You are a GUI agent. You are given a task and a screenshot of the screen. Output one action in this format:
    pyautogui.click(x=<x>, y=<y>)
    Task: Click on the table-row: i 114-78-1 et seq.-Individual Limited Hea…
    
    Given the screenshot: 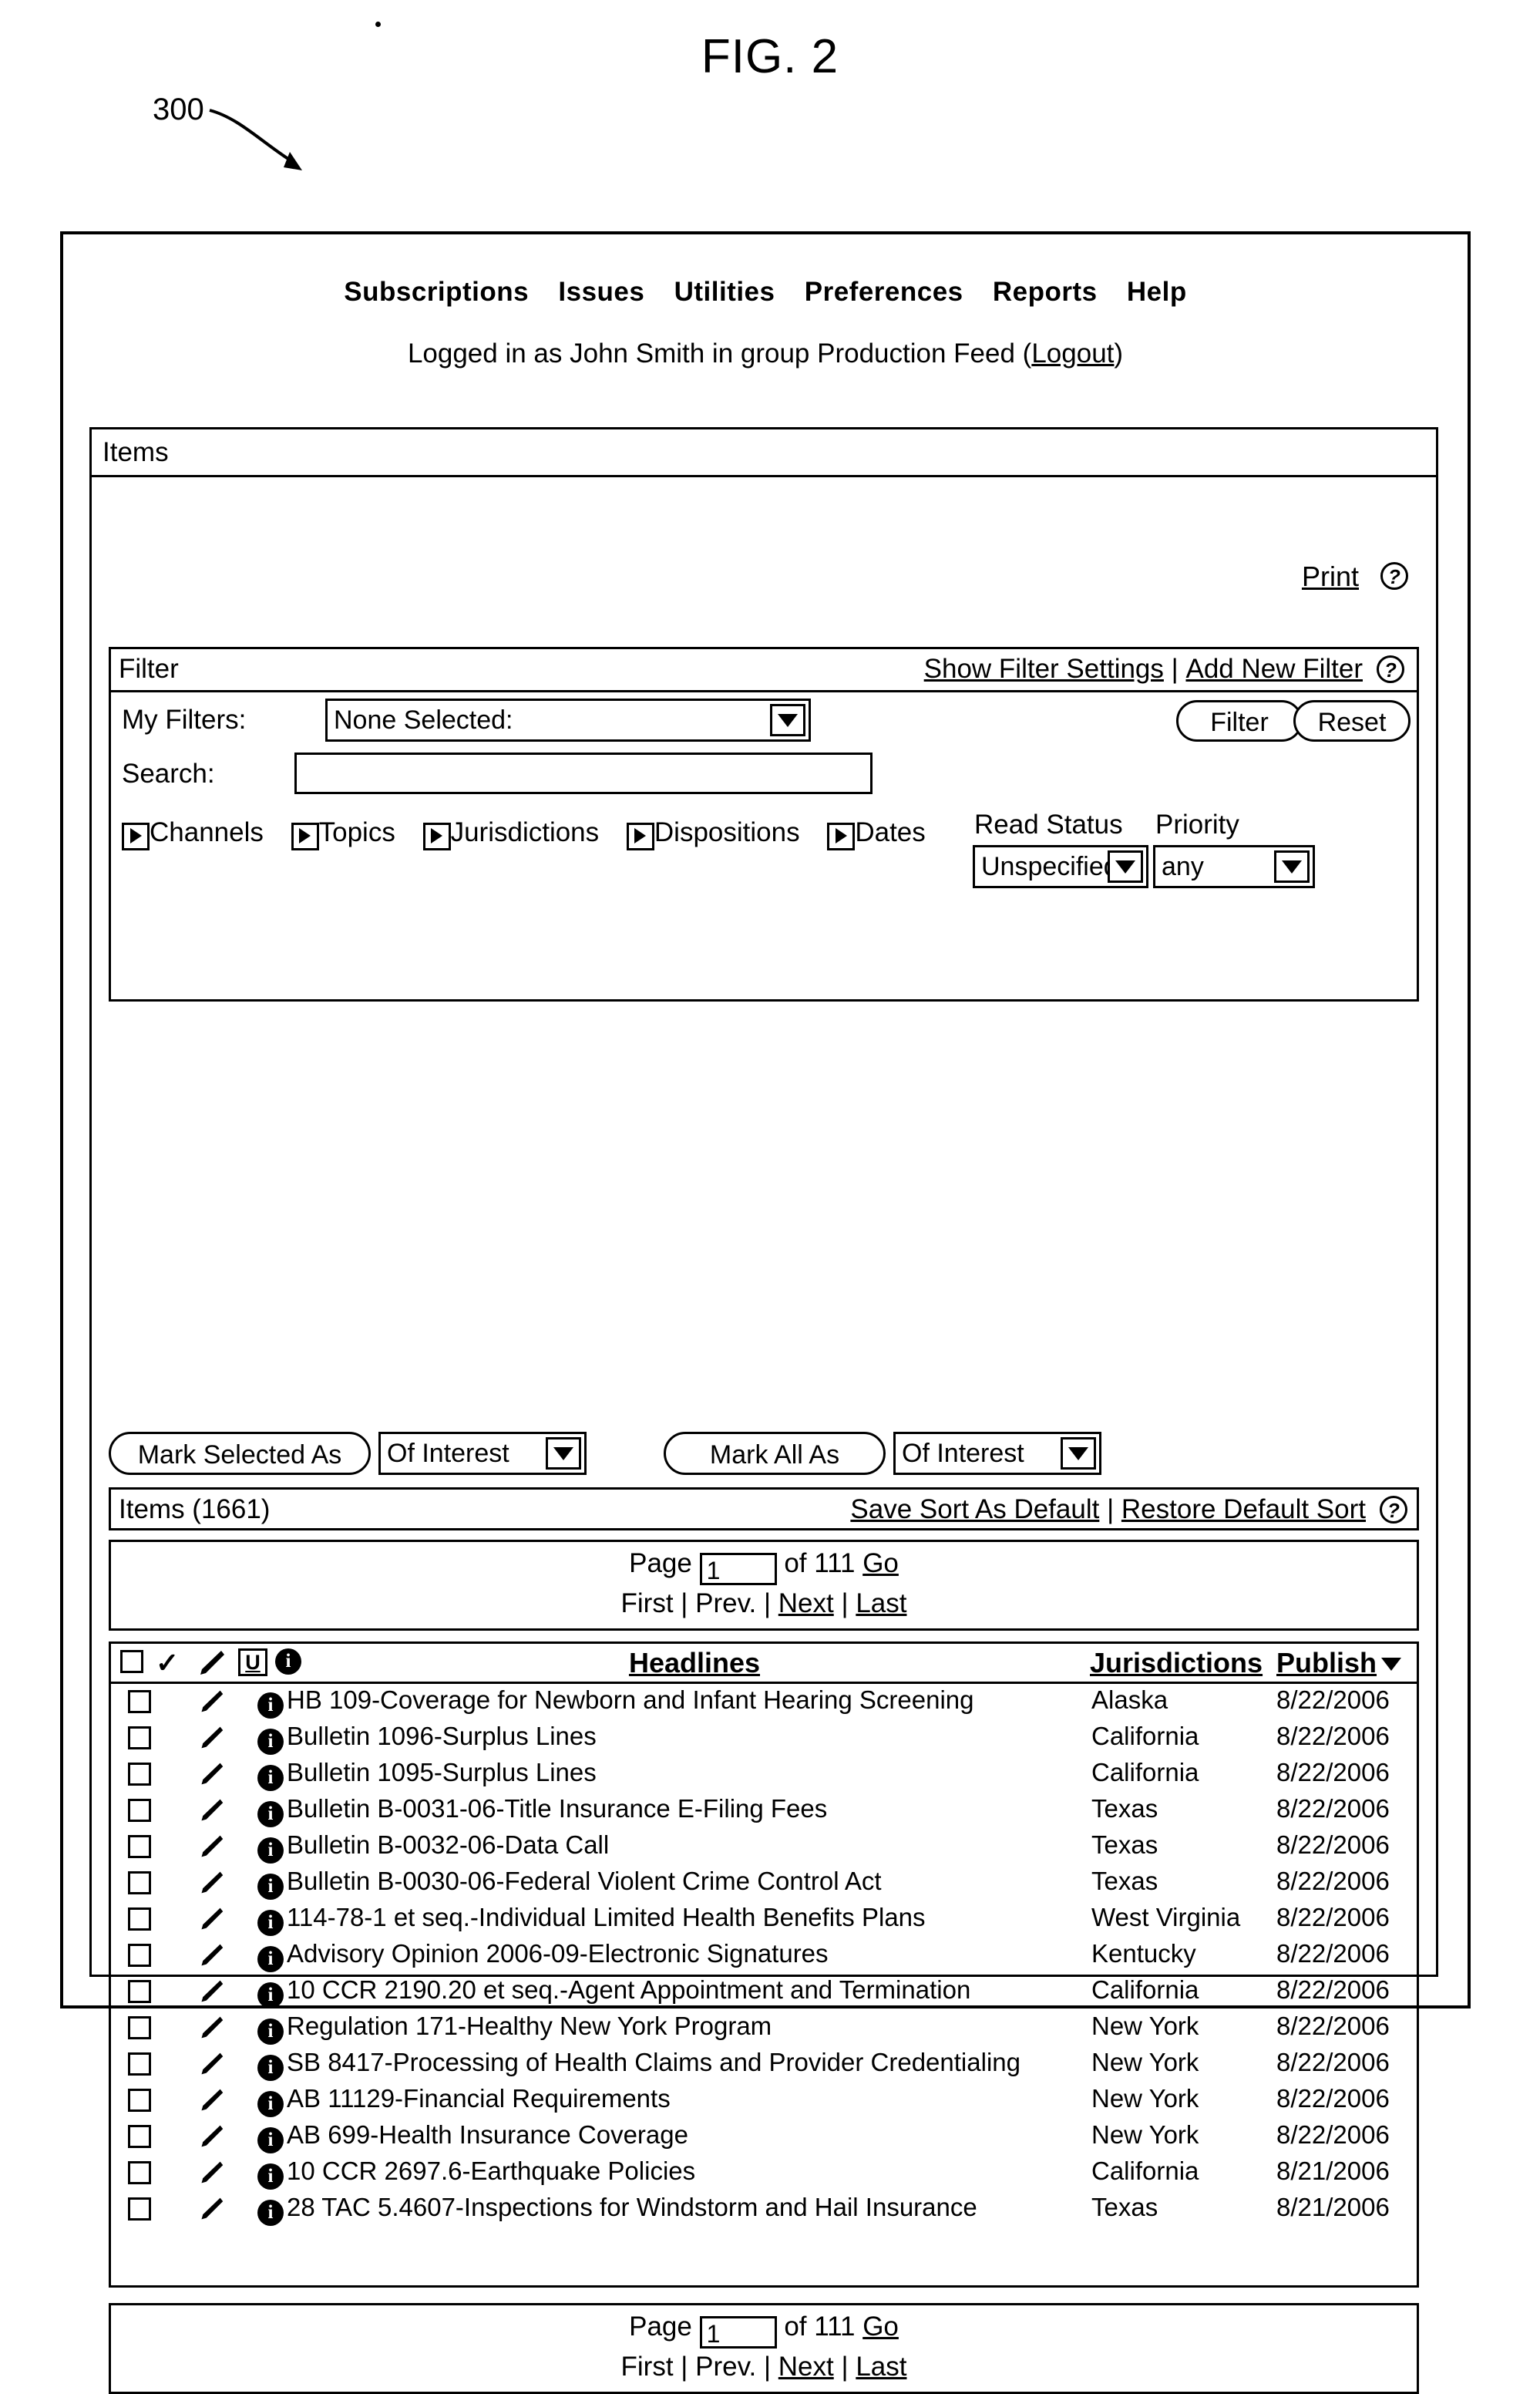 What is the action you would take?
    pyautogui.click(x=764, y=1920)
    